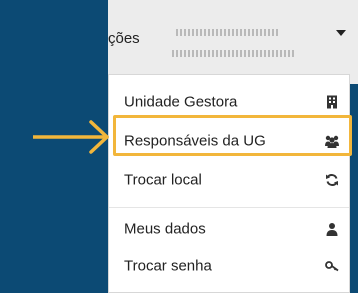 The image size is (358, 293). I want to click on chevron-down-icon, so click(341, 33).